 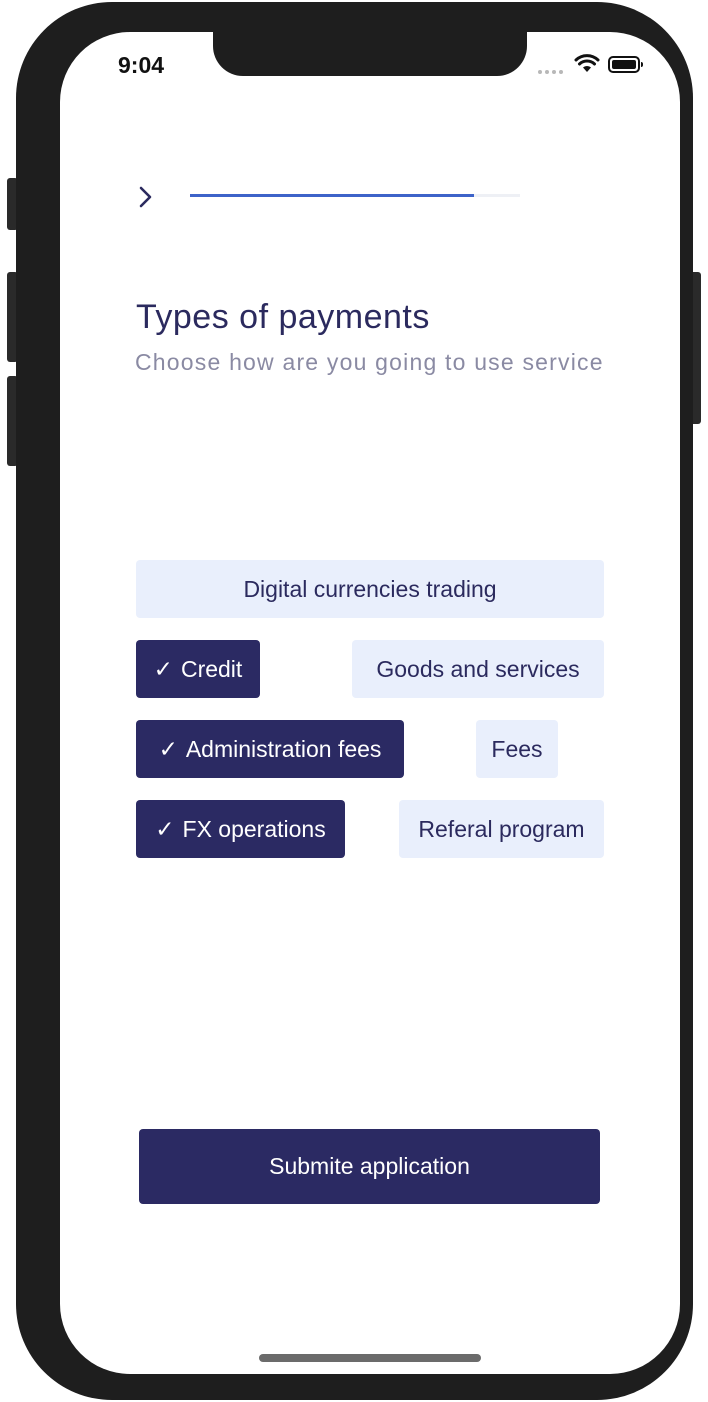 I want to click on option-referal-program: Referal program, so click(x=501, y=829).